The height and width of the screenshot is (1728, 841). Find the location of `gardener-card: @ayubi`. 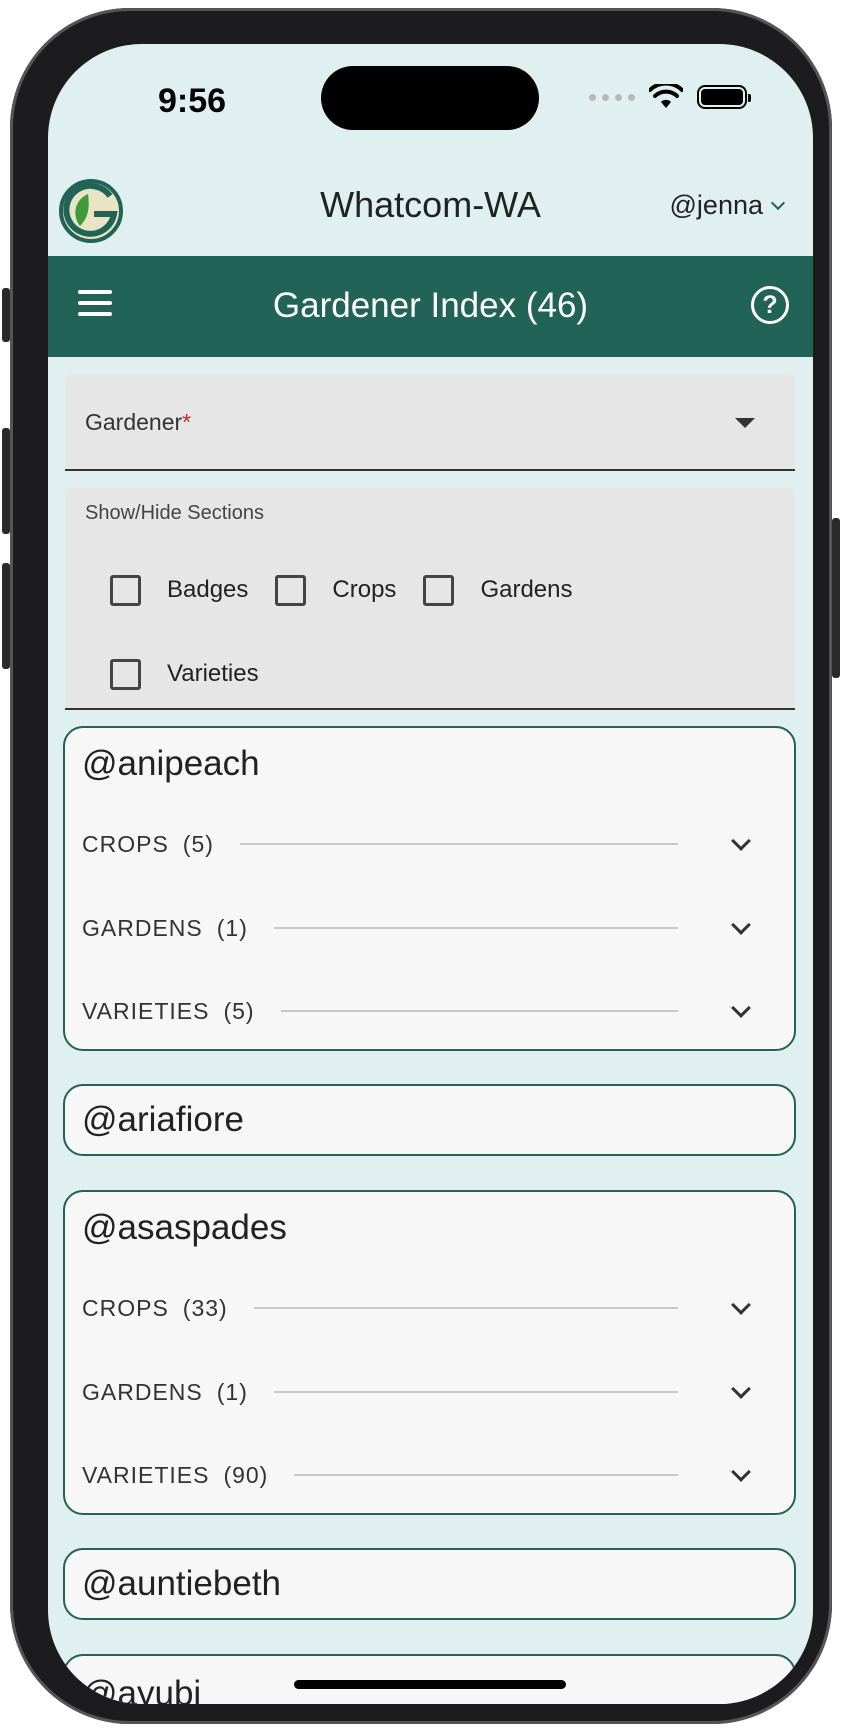

gardener-card: @ayubi is located at coordinates (429, 1679).